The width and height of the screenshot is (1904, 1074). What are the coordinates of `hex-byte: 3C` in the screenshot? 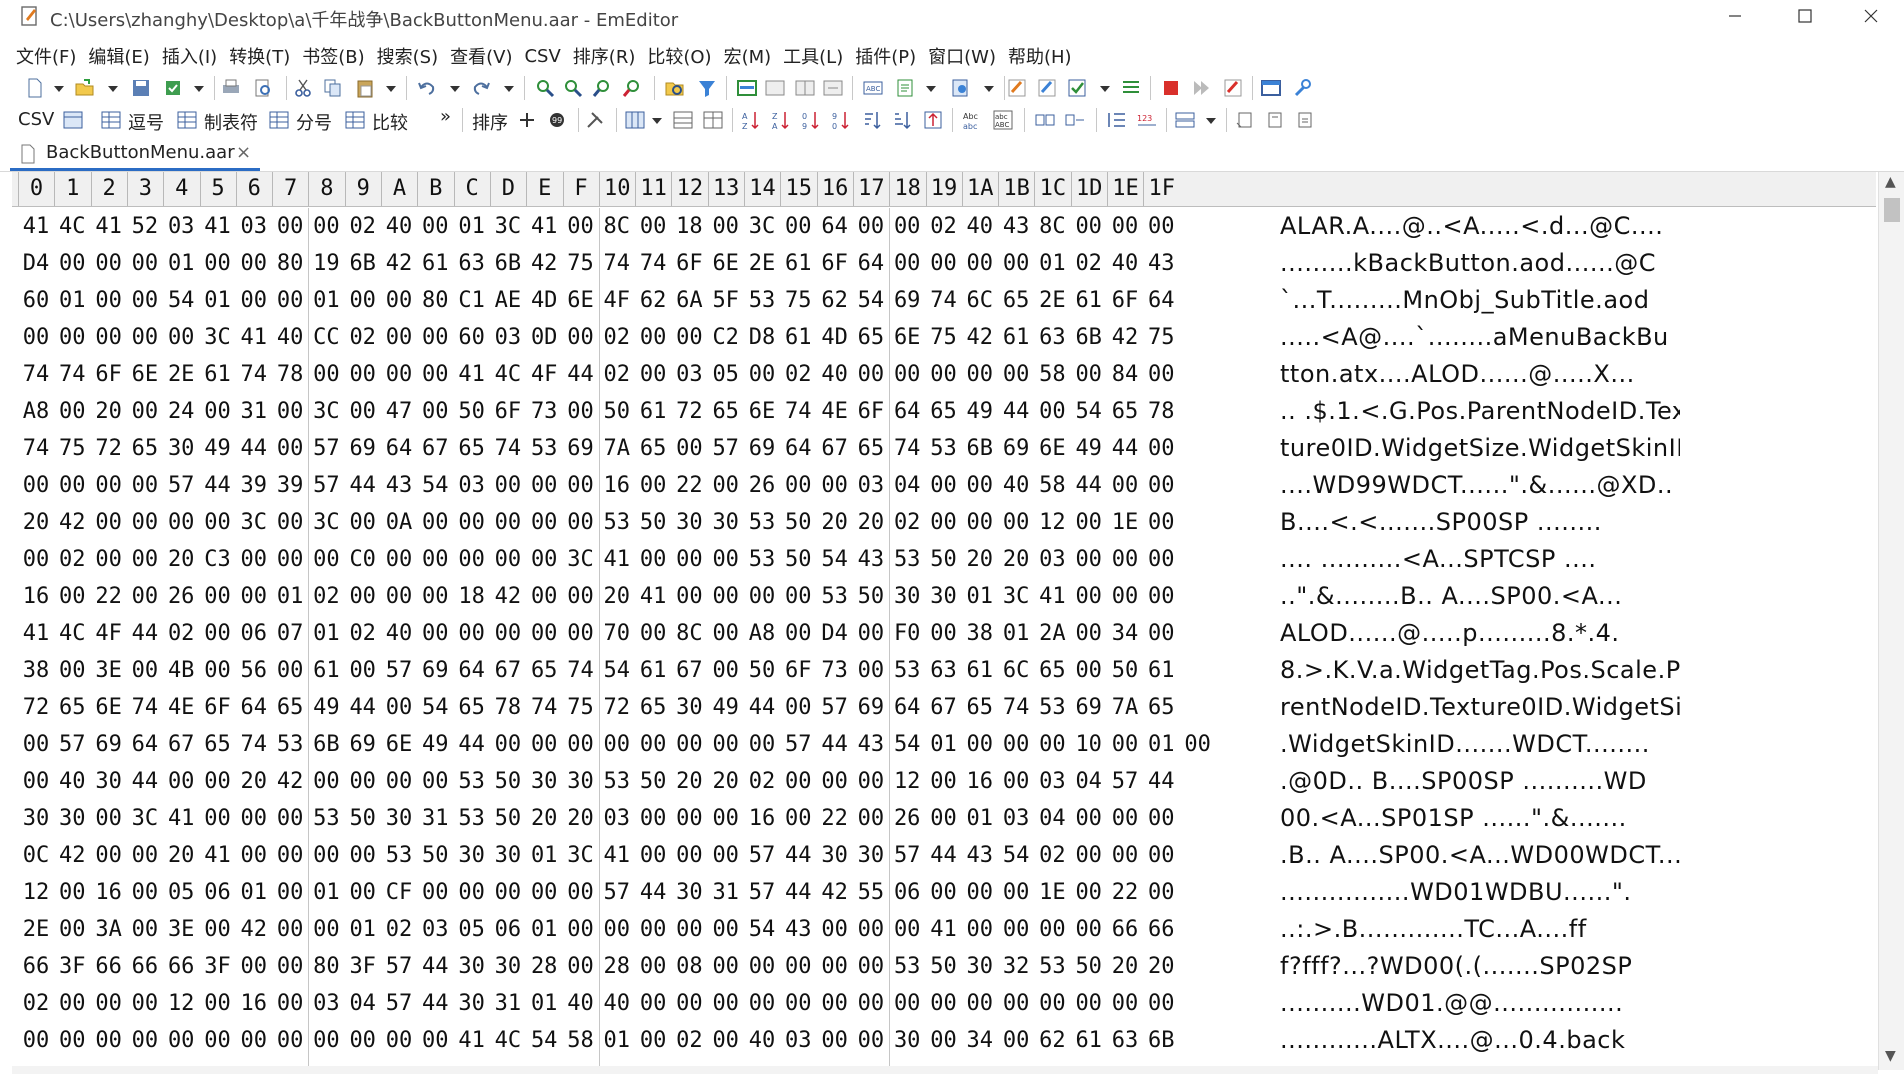 It's located at (326, 411).